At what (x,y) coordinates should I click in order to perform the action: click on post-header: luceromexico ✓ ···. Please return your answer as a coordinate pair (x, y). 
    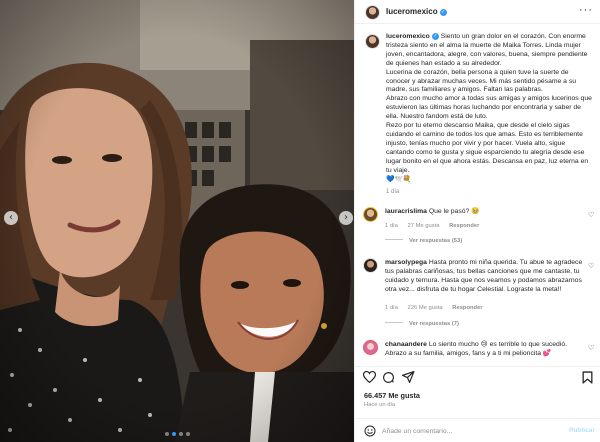
    Looking at the image, I should click on (477, 12).